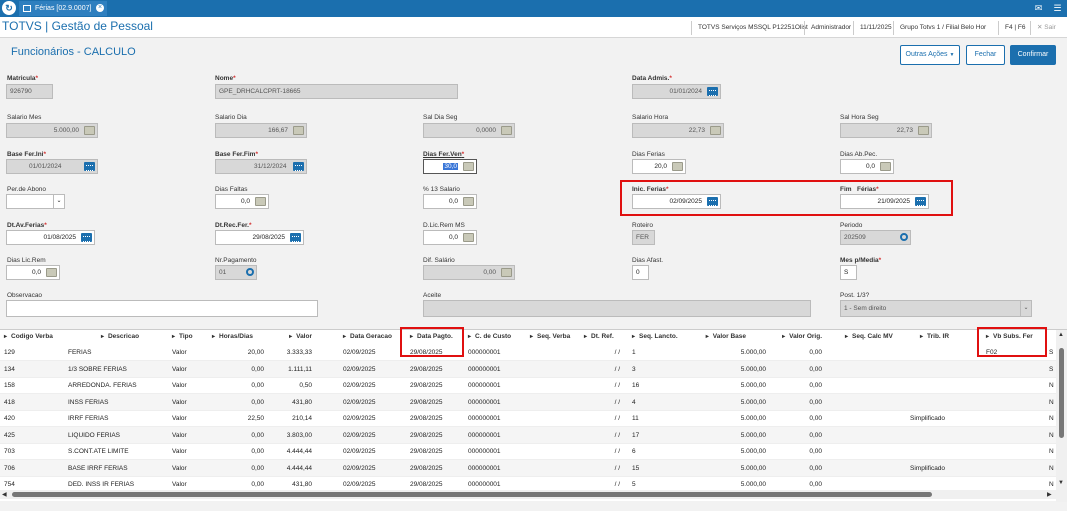  What do you see at coordinates (550, 337) in the screenshot?
I see `col-seq-verba: Seq. Verba` at bounding box center [550, 337].